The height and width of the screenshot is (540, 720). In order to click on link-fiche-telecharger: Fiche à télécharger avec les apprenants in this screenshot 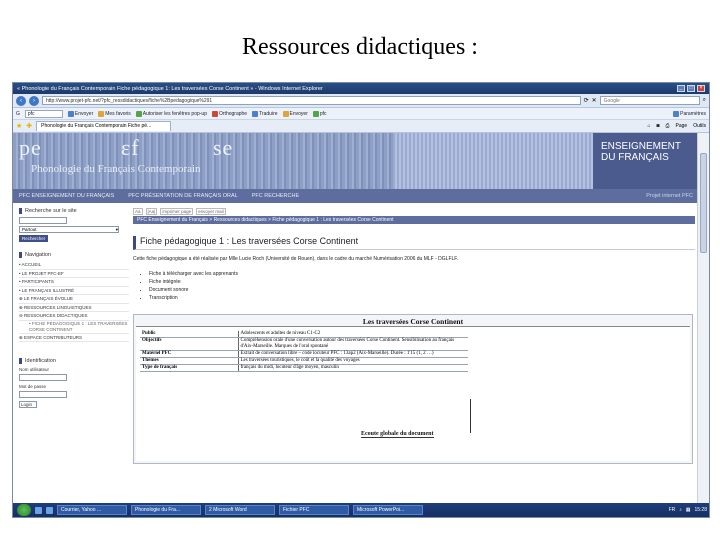, I will do `click(422, 274)`.